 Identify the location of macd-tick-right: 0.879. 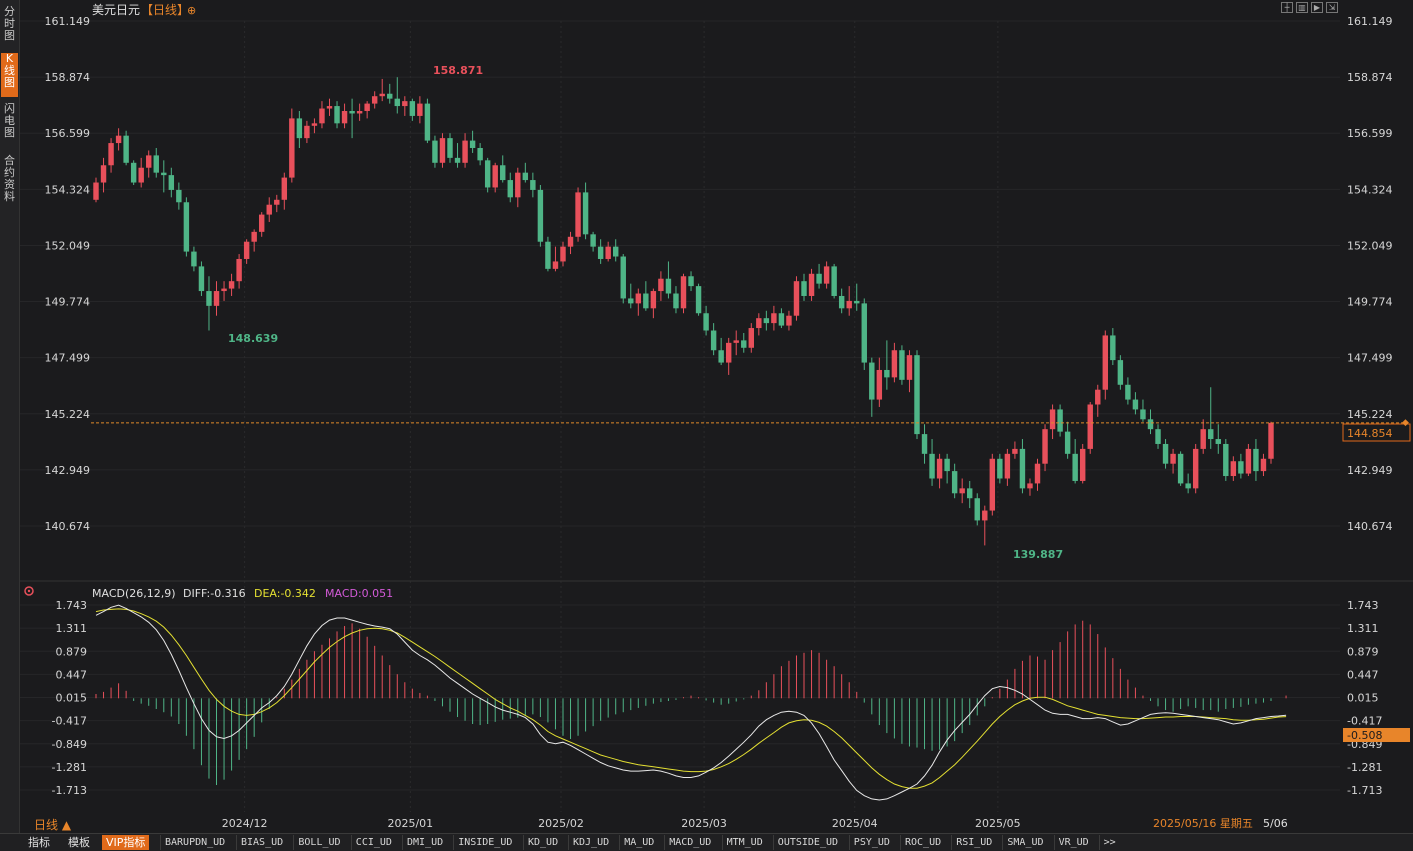
(1363, 651).